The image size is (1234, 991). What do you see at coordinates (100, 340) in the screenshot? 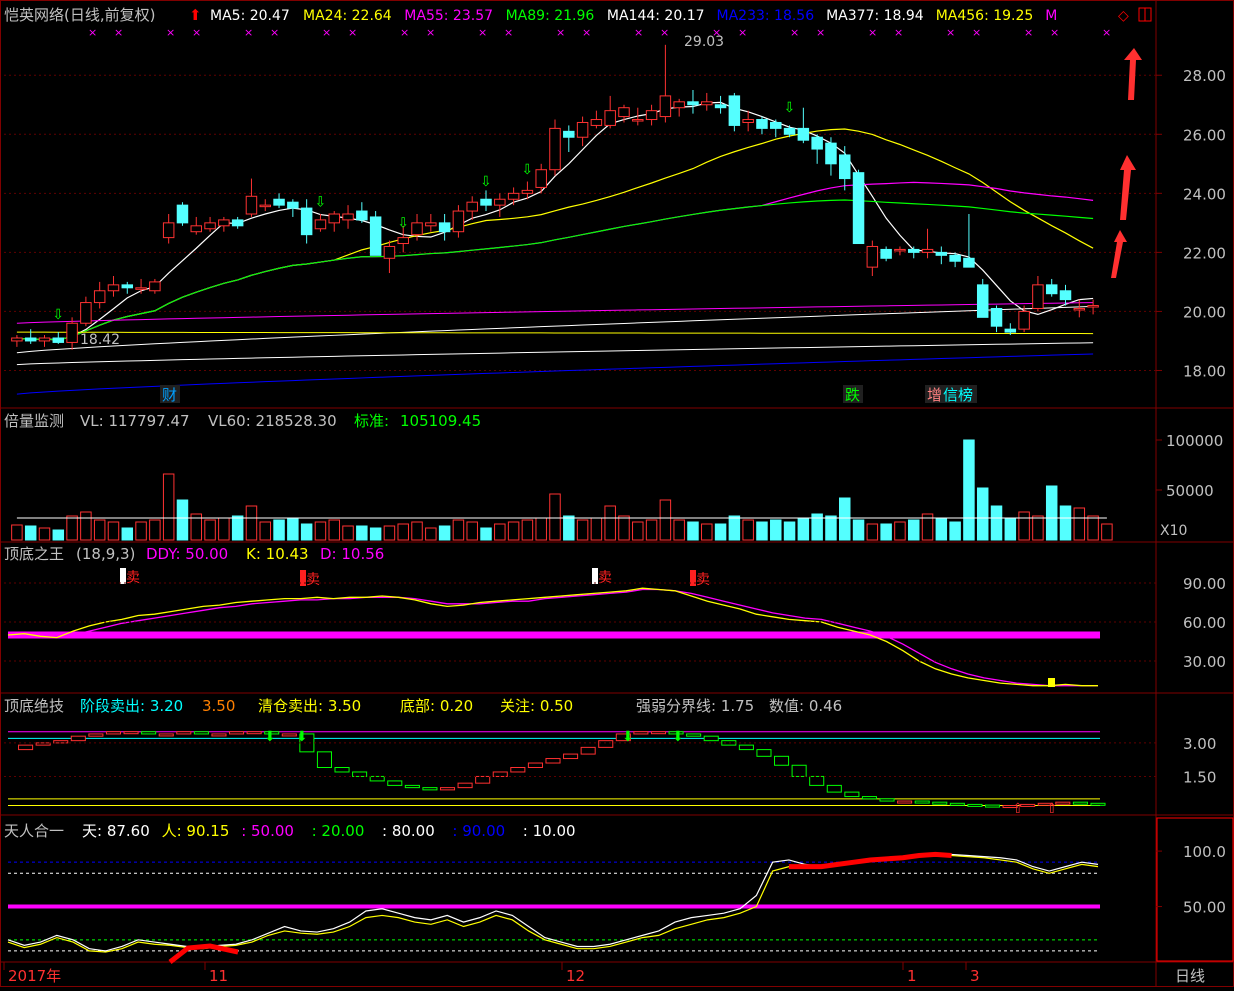
I see `low-price-label: 18.42` at bounding box center [100, 340].